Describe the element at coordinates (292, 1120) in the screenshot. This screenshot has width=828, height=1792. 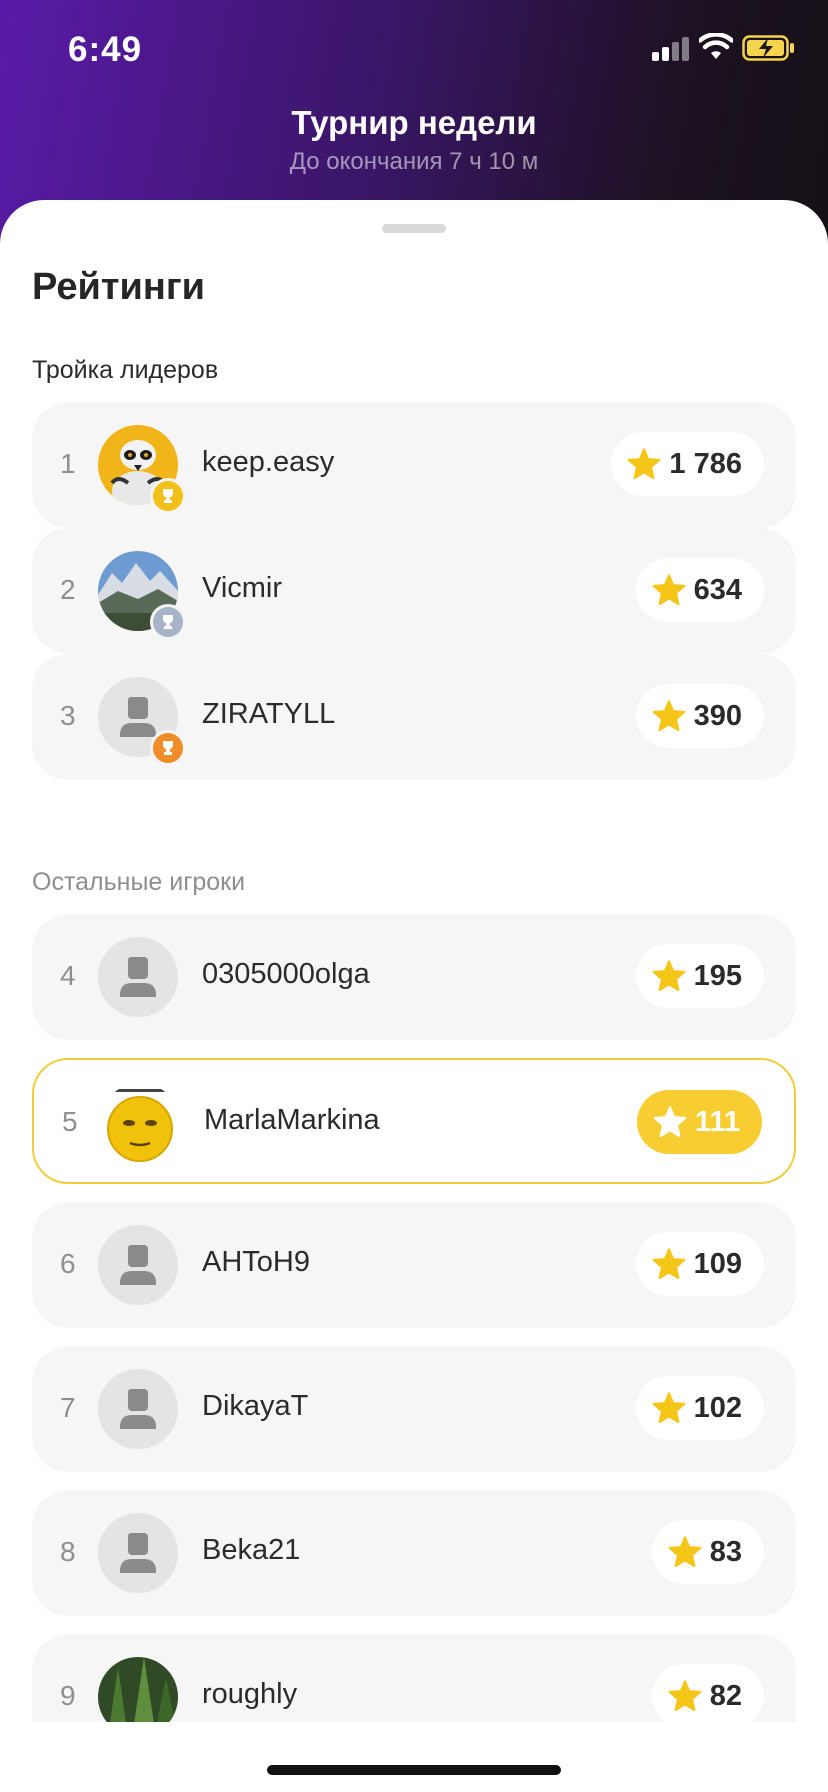
I see `player-name: MarlaMarkina` at that location.